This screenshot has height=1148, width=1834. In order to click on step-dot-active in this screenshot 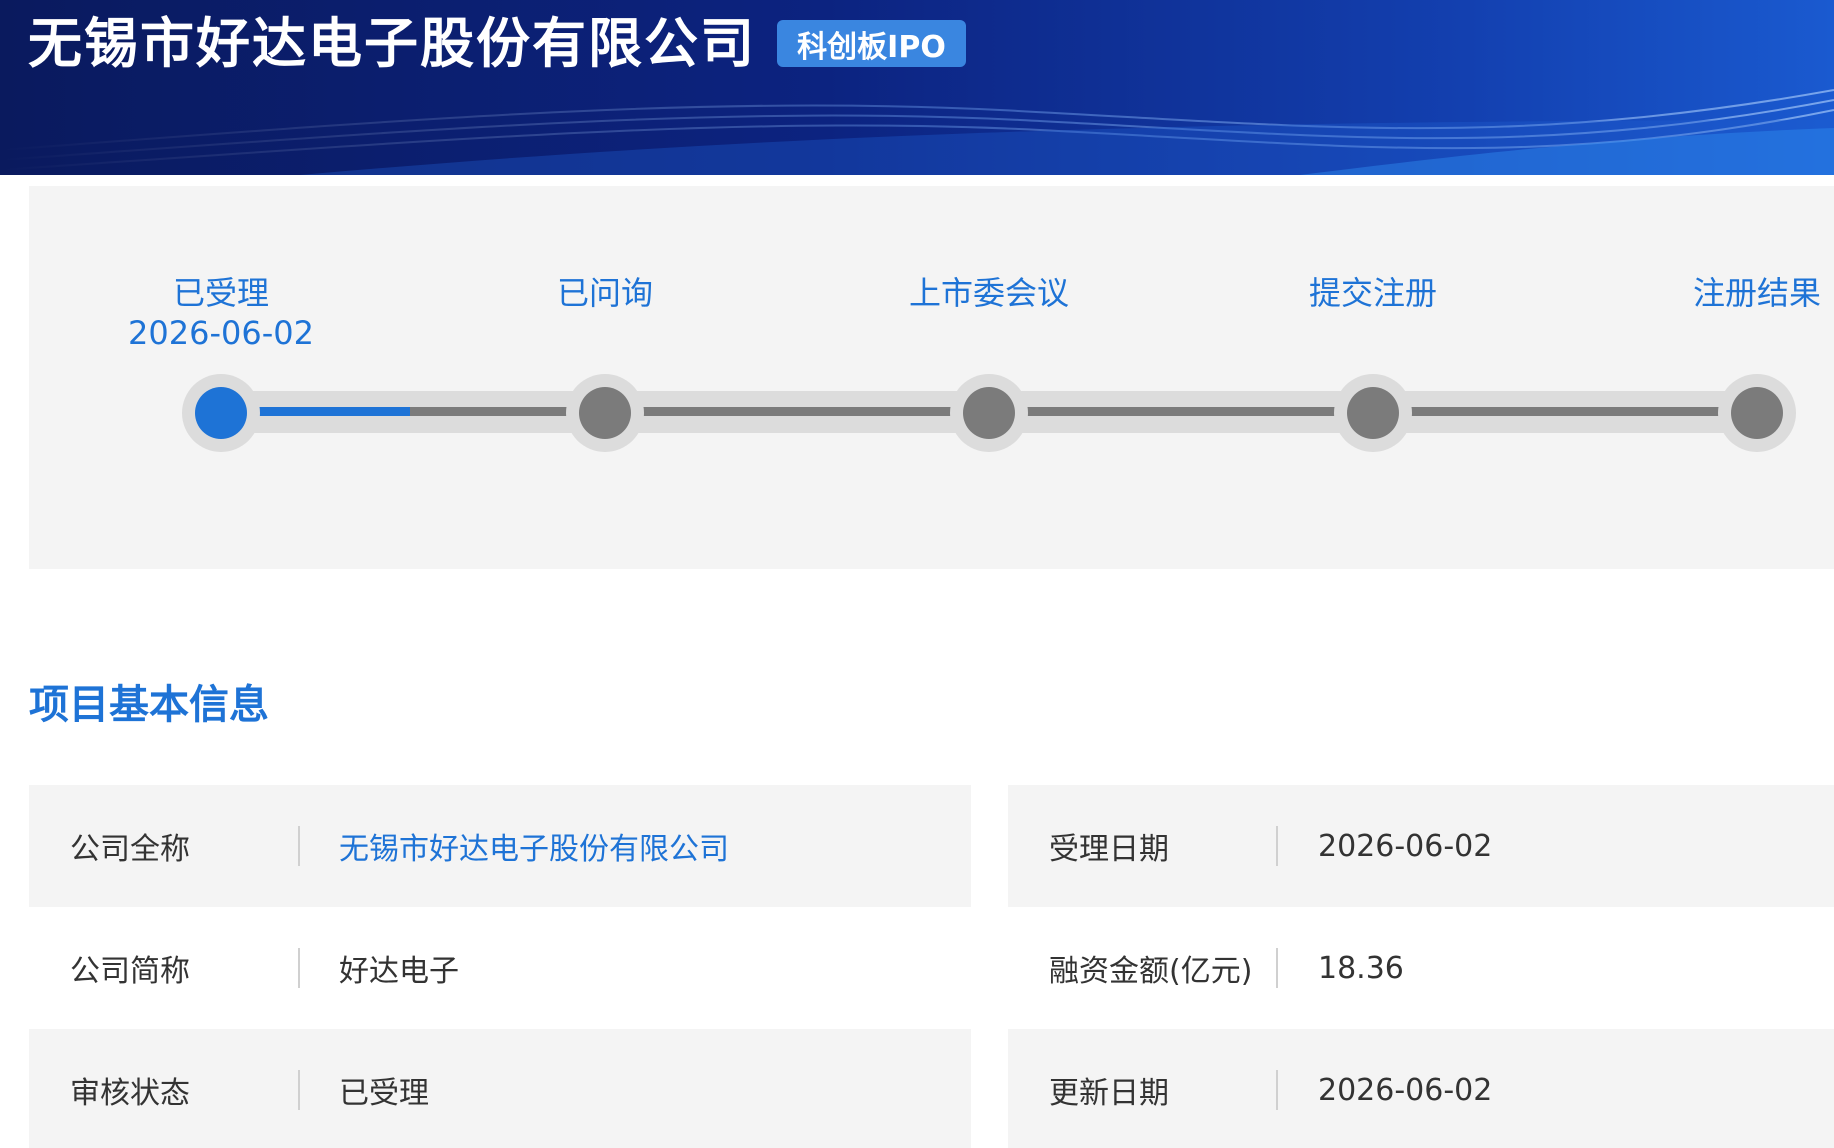, I will do `click(221, 413)`.